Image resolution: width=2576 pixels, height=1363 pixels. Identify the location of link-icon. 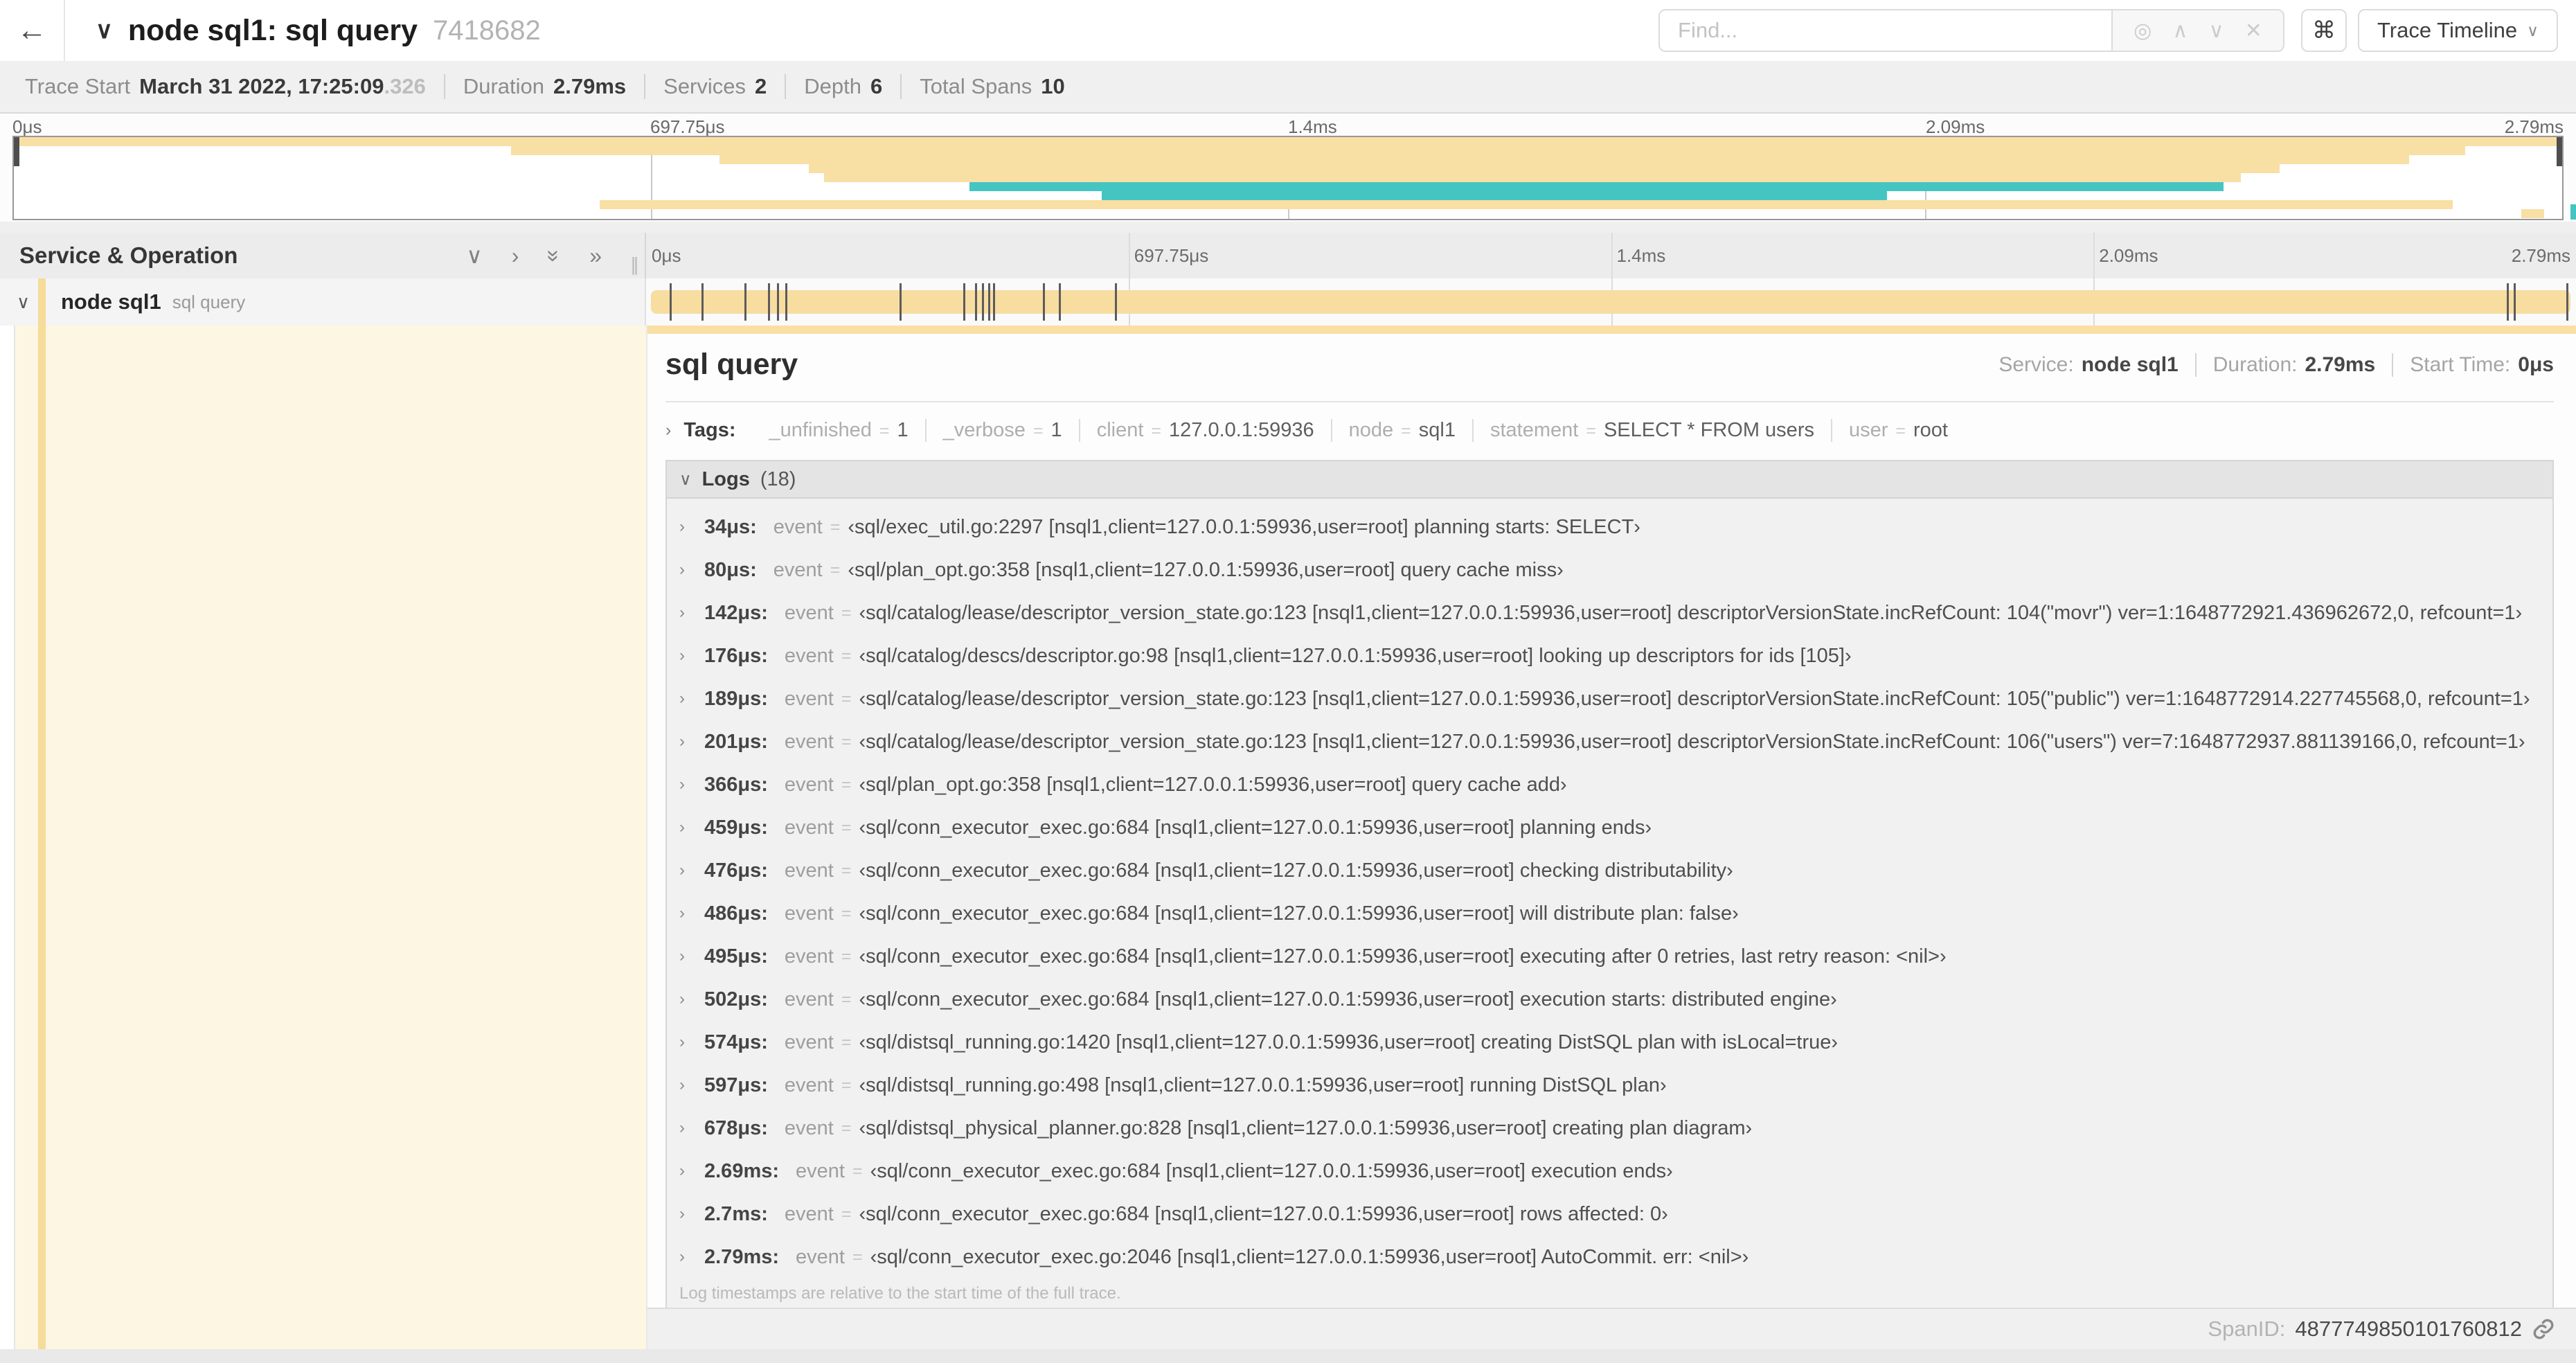
(2543, 1329).